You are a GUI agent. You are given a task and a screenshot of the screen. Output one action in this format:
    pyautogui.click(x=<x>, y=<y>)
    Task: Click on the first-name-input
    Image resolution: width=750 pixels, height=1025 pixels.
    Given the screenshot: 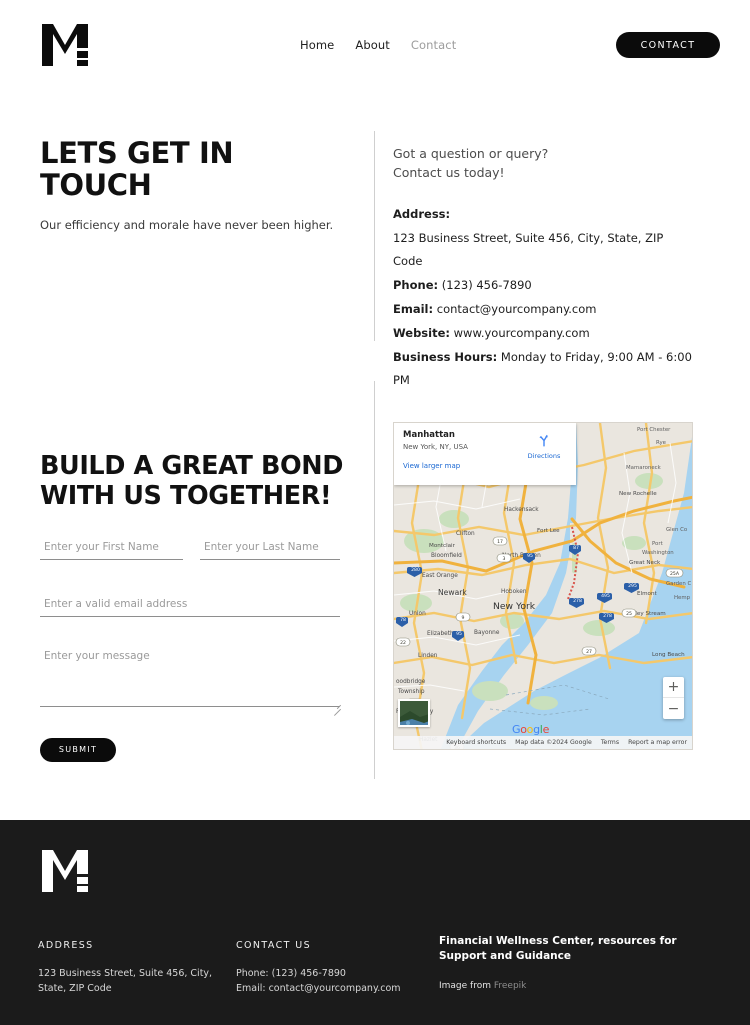 What is the action you would take?
    pyautogui.click(x=111, y=550)
    